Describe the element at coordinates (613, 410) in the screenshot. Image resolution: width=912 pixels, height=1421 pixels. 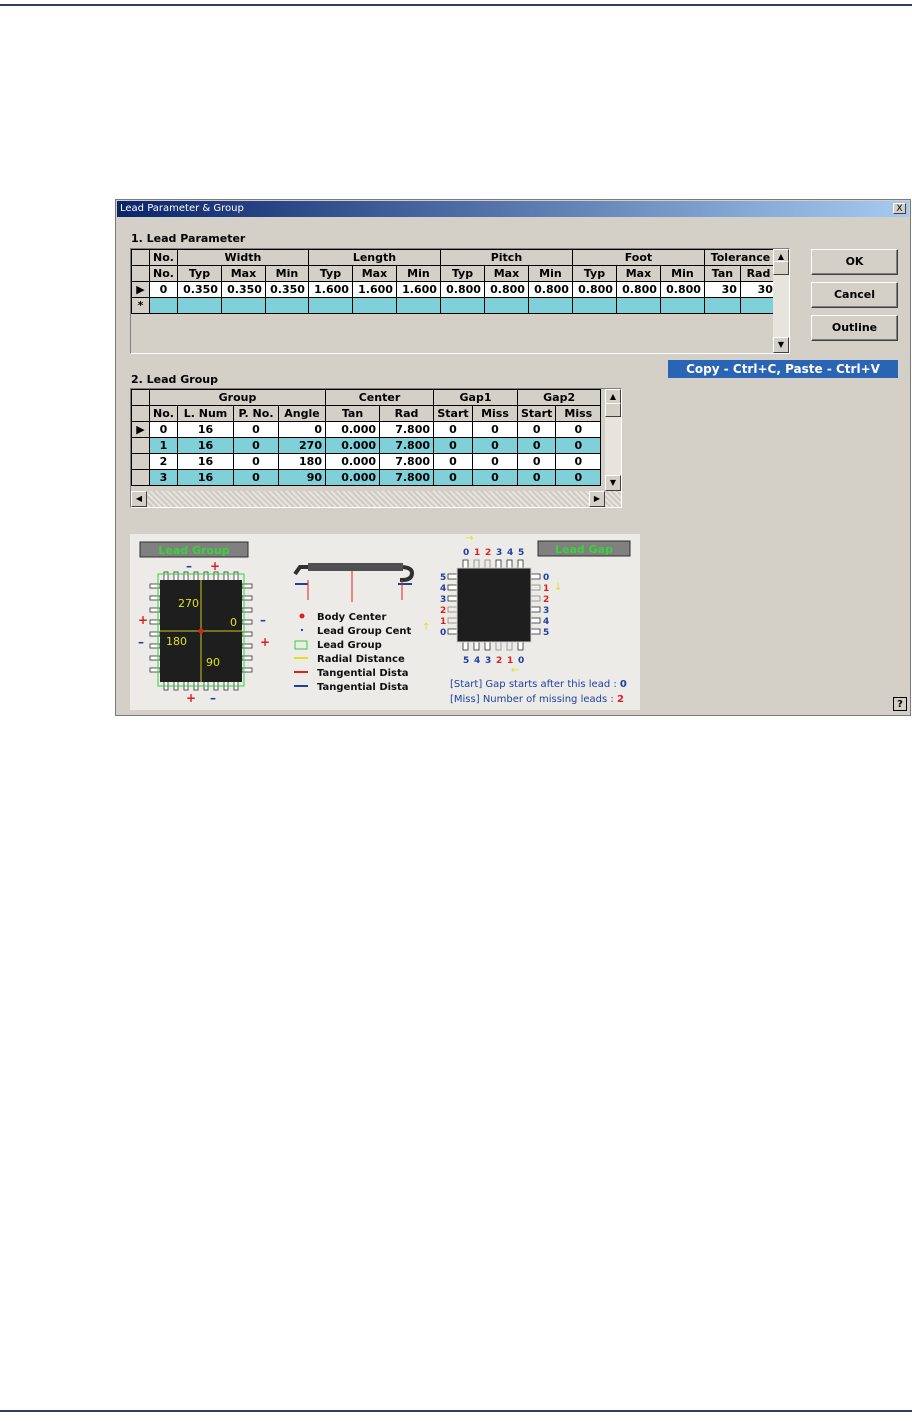
I see `group-scroll-thumb` at that location.